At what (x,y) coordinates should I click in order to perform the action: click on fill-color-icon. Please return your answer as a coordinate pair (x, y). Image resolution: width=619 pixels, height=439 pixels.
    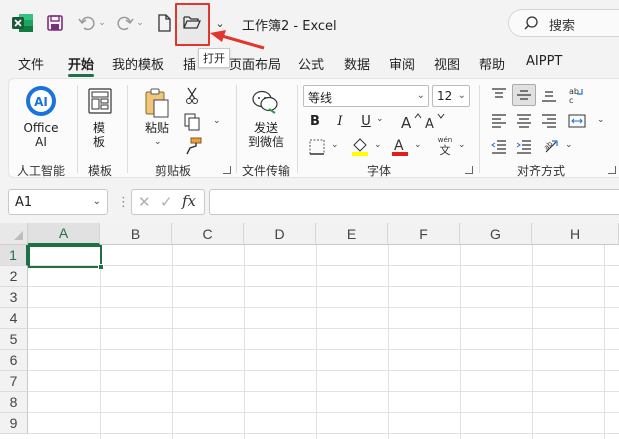
    Looking at the image, I should click on (360, 146).